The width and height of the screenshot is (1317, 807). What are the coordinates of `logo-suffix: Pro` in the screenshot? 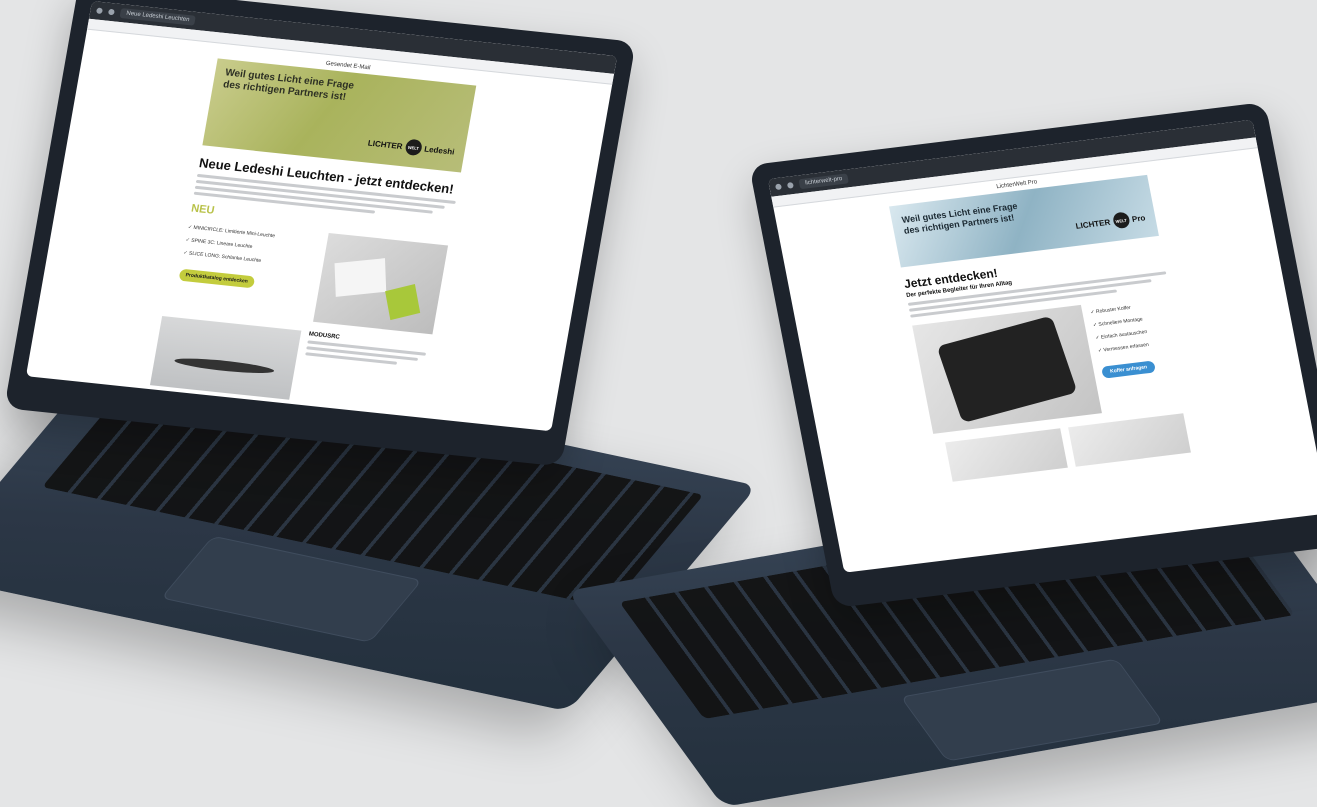 It's located at (1139, 218).